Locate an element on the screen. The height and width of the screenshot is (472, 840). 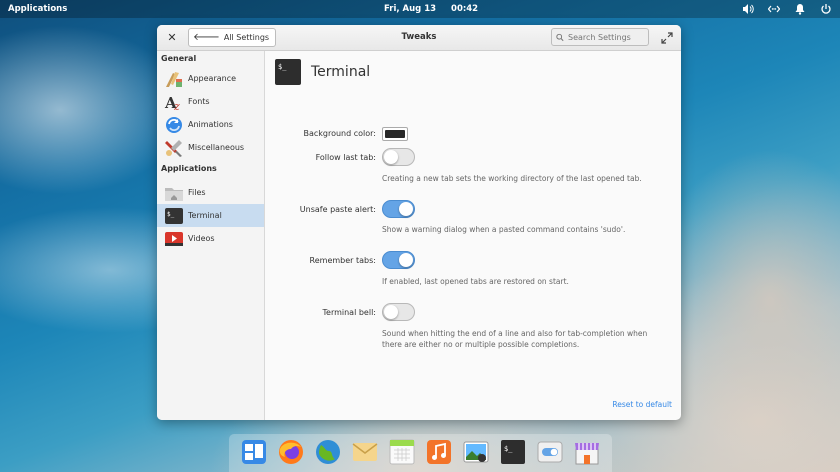
time-label: 00:42 is located at coordinates (465, 9).